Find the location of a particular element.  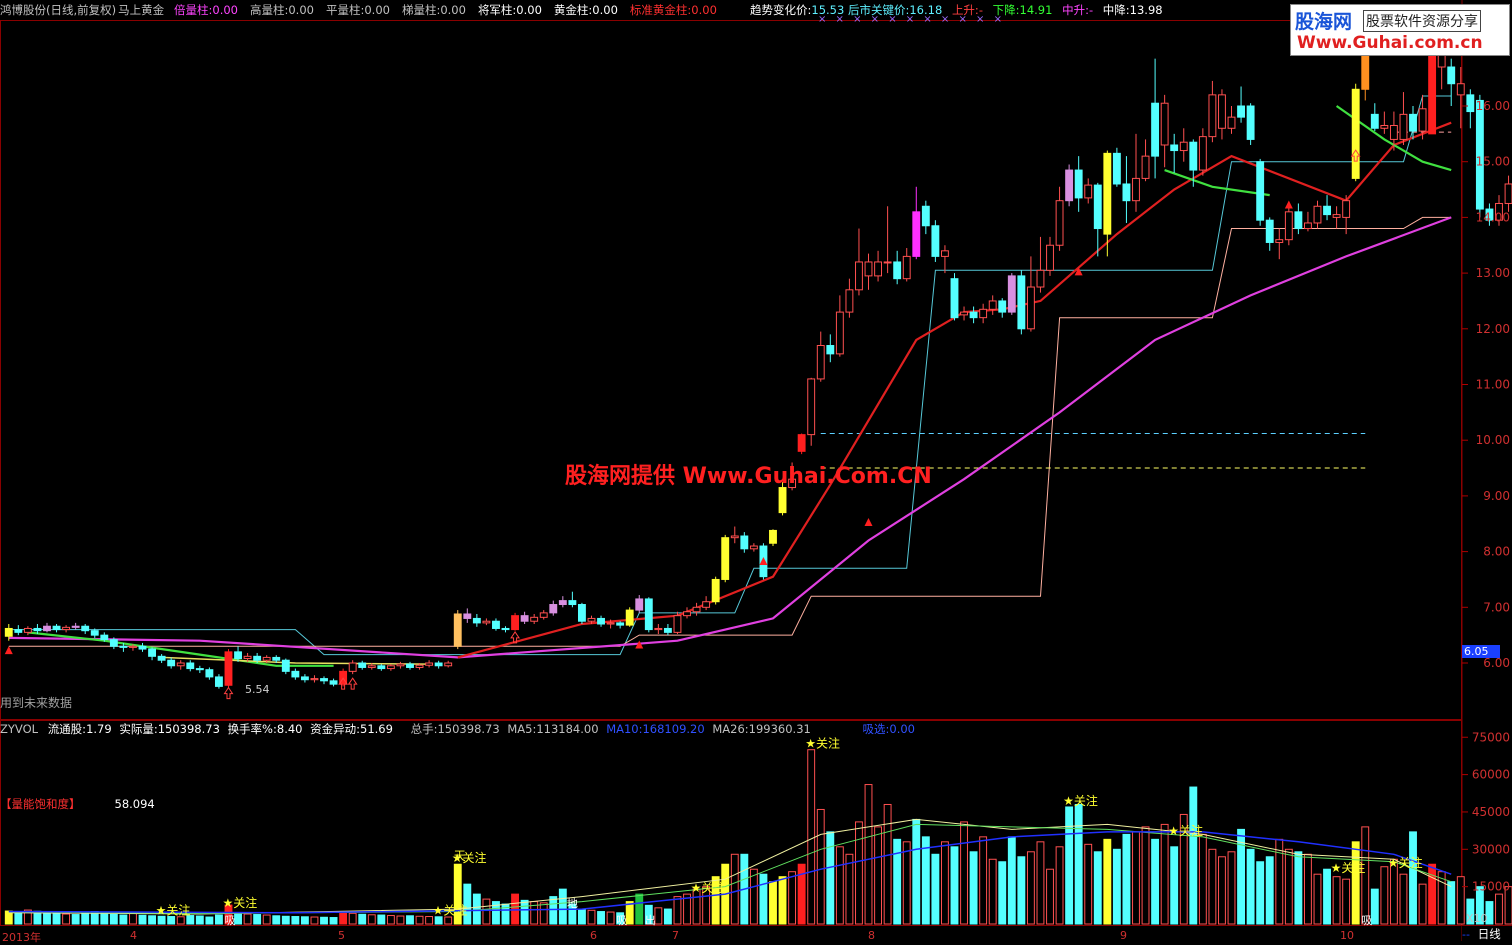

volume-tick-label: 45000 is located at coordinates (1491, 812).